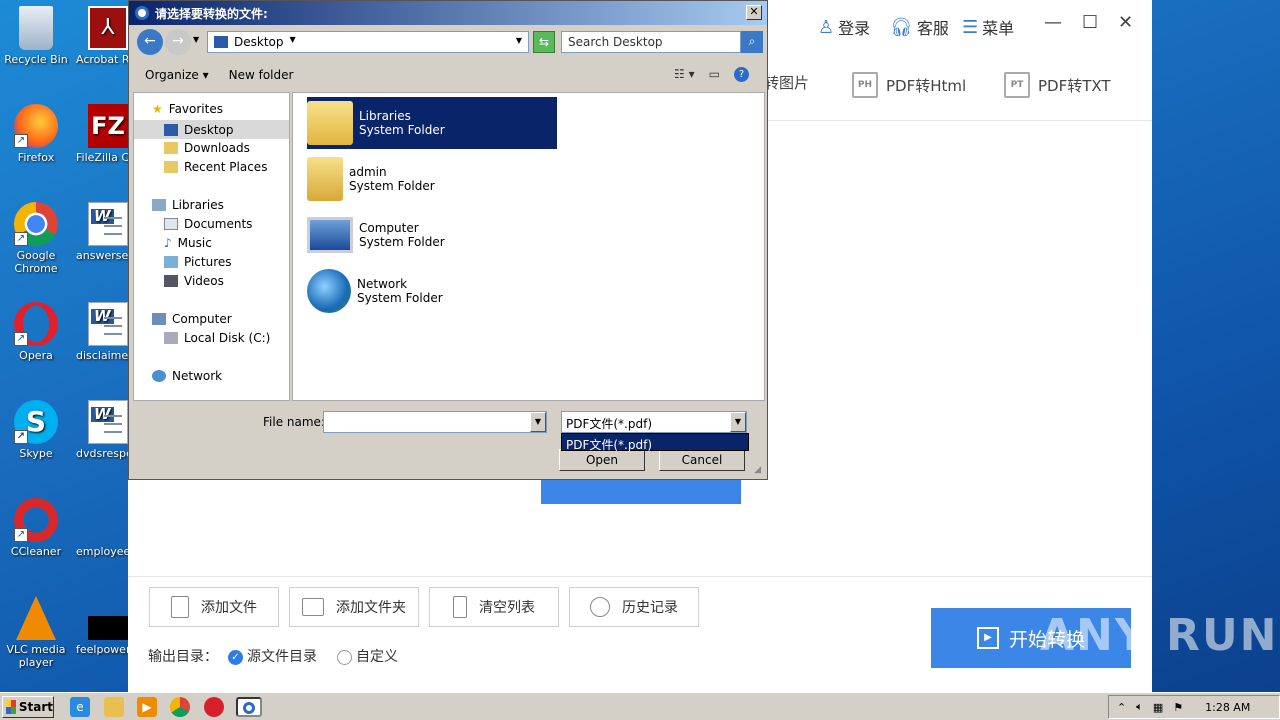 The width and height of the screenshot is (1280, 720). I want to click on desktop-icon-filezilla: FZ FileZilla Client, so click(106, 132).